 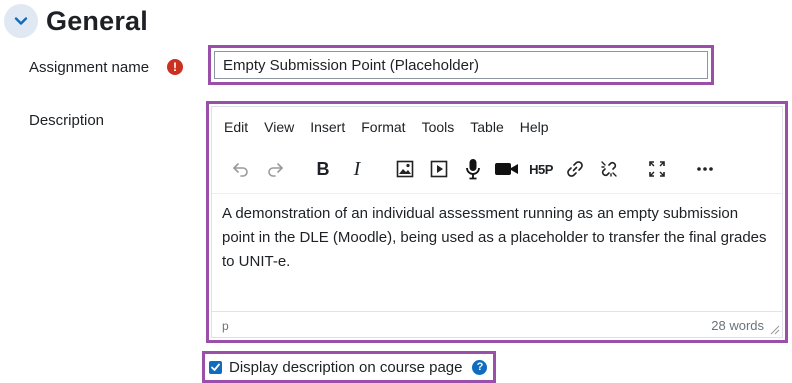 I want to click on microphone-icon, so click(x=473, y=169).